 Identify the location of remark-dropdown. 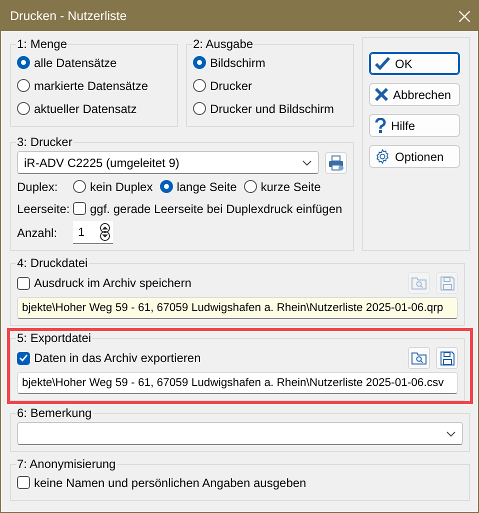
(240, 433).